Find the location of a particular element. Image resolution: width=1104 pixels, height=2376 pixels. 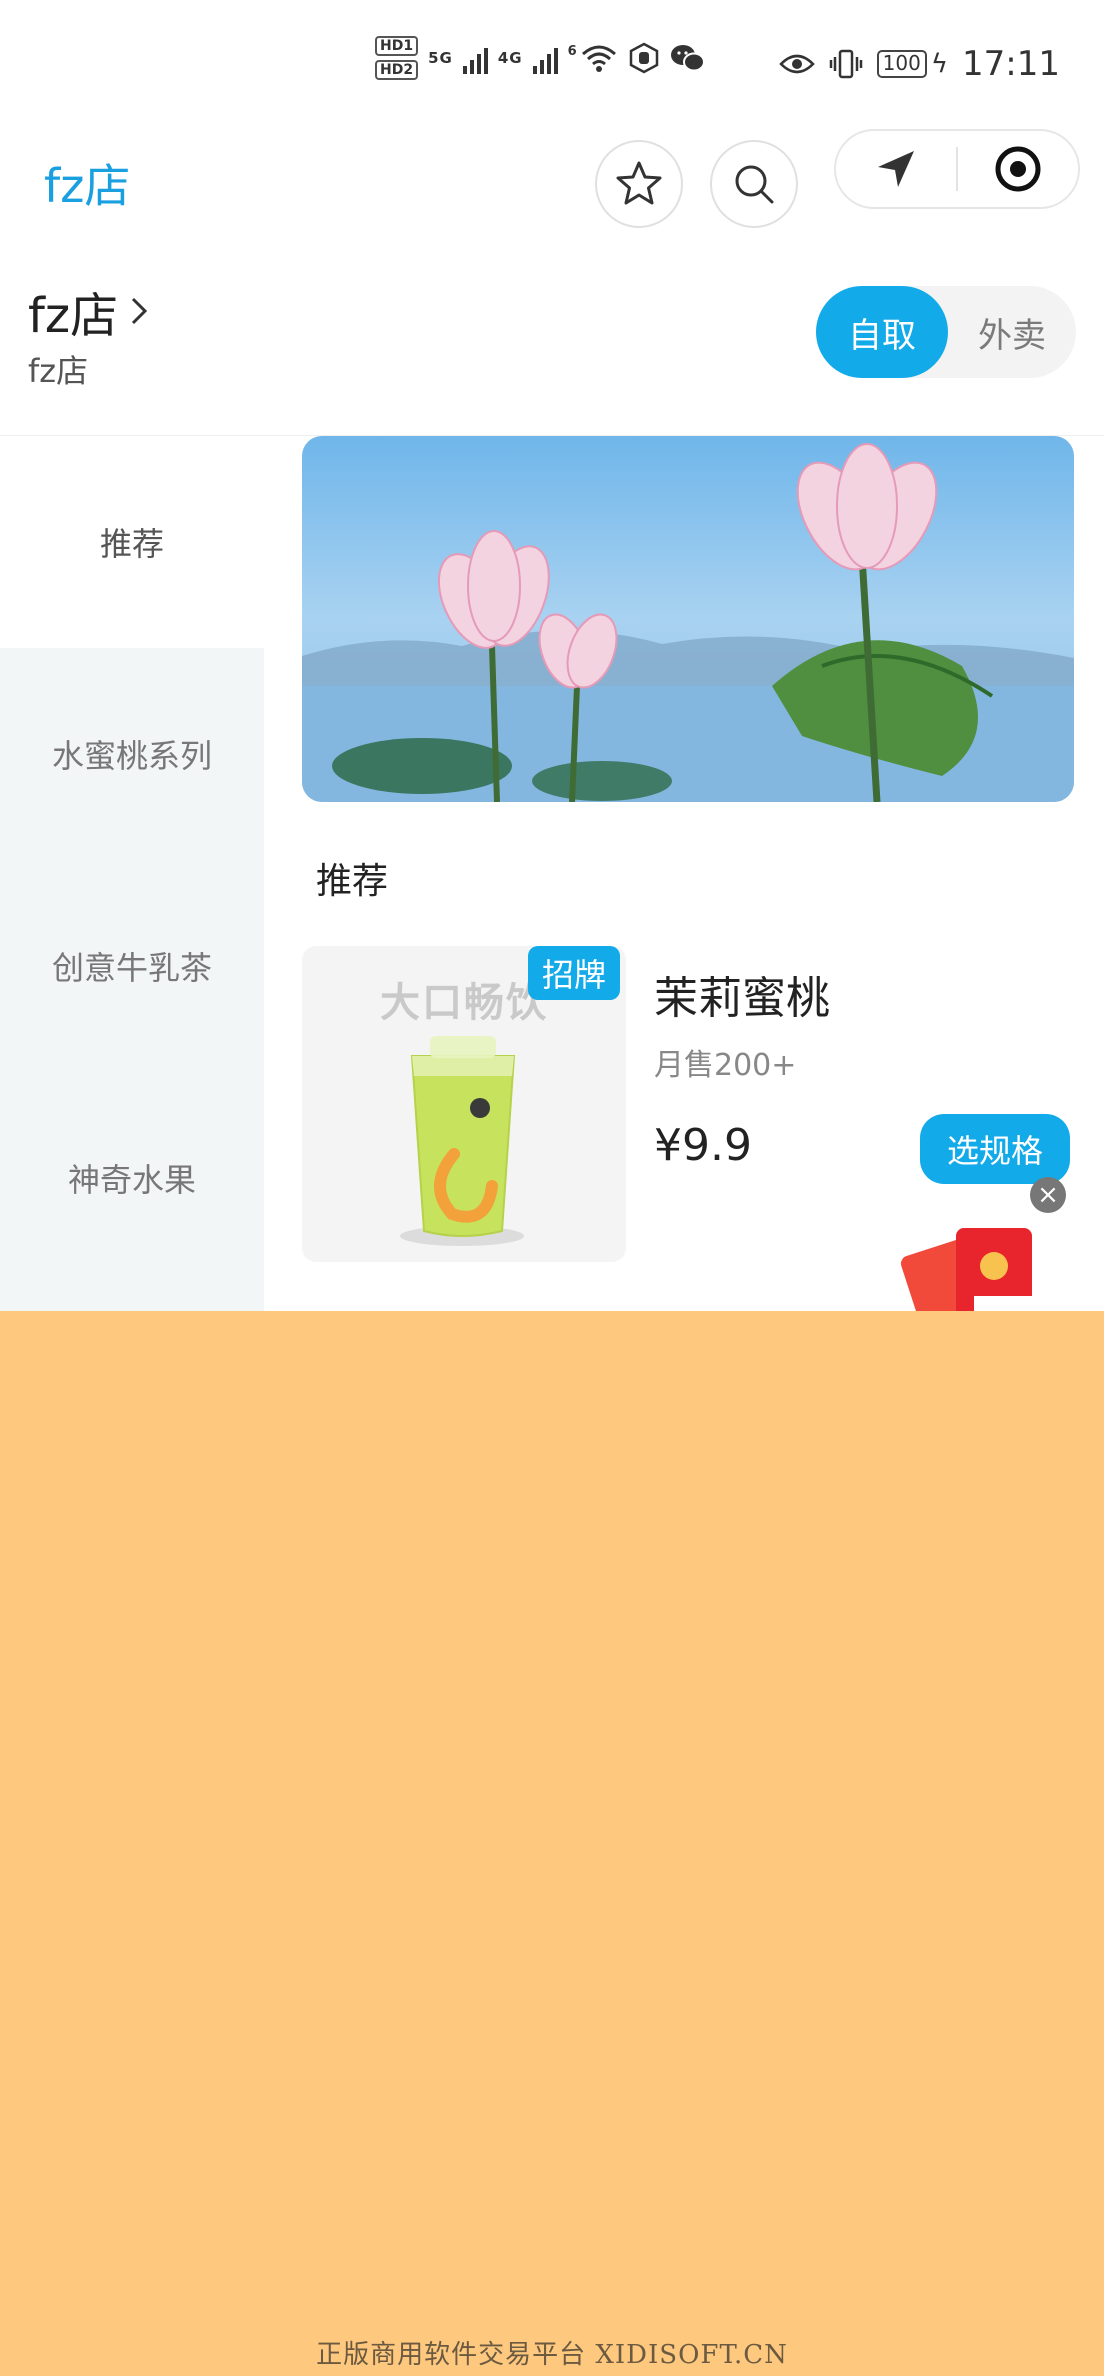

target-icon is located at coordinates (1018, 169).